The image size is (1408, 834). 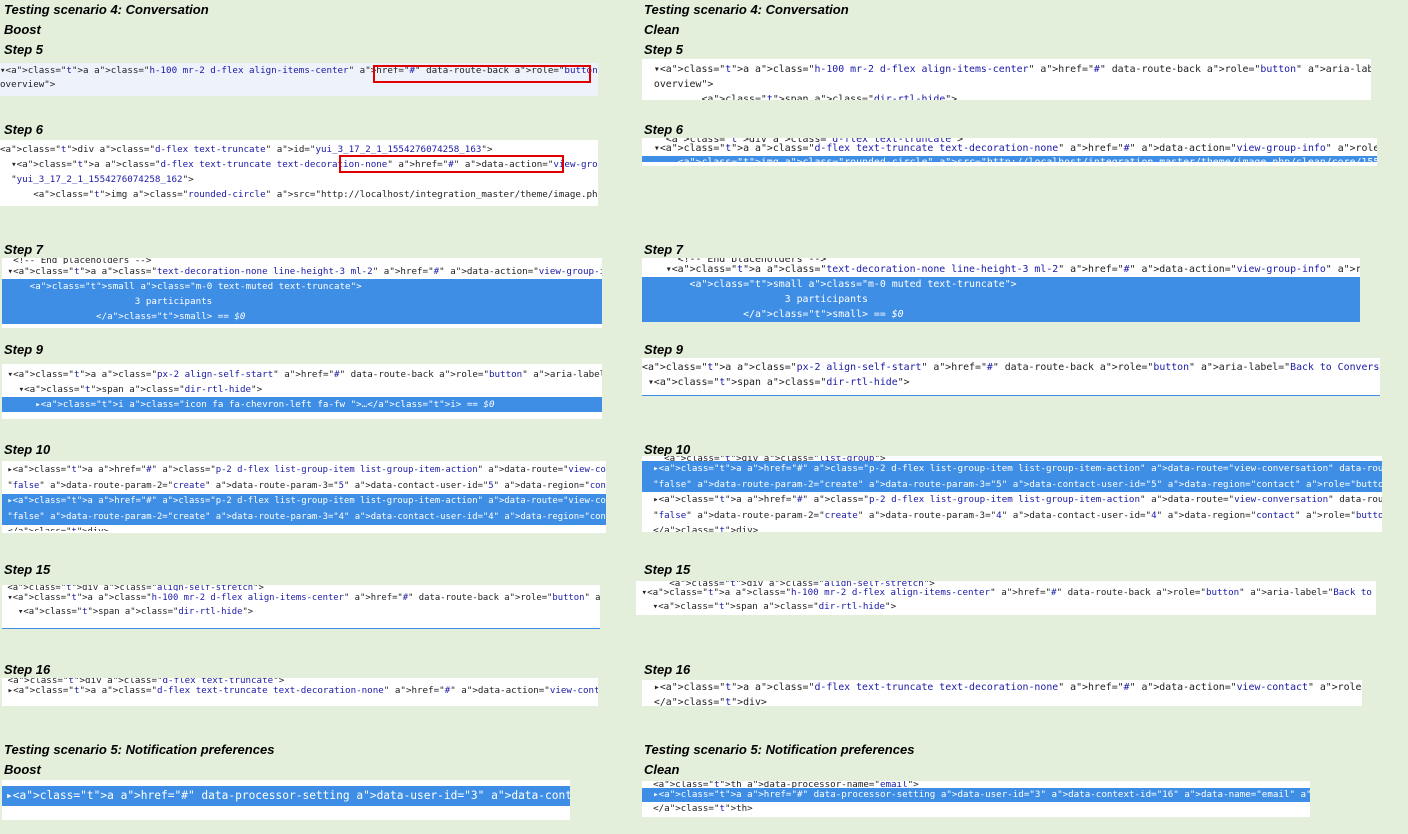 I want to click on right-scenario4-title: Testing scenario 4: Conversation, so click(x=746, y=9).